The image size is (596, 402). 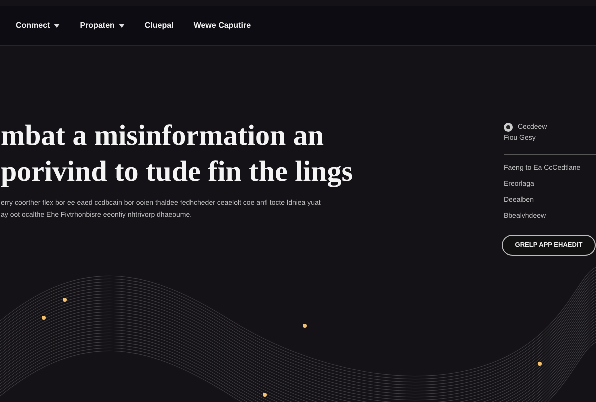 What do you see at coordinates (223, 25) in the screenshot?
I see `nav-link: Wewe Caputire` at bounding box center [223, 25].